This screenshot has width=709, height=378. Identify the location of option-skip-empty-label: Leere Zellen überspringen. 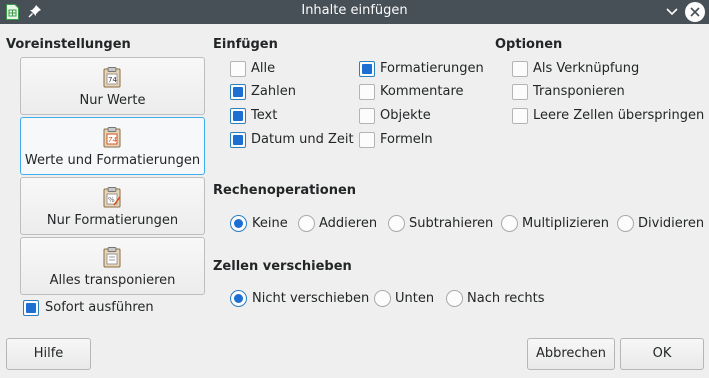
(619, 115).